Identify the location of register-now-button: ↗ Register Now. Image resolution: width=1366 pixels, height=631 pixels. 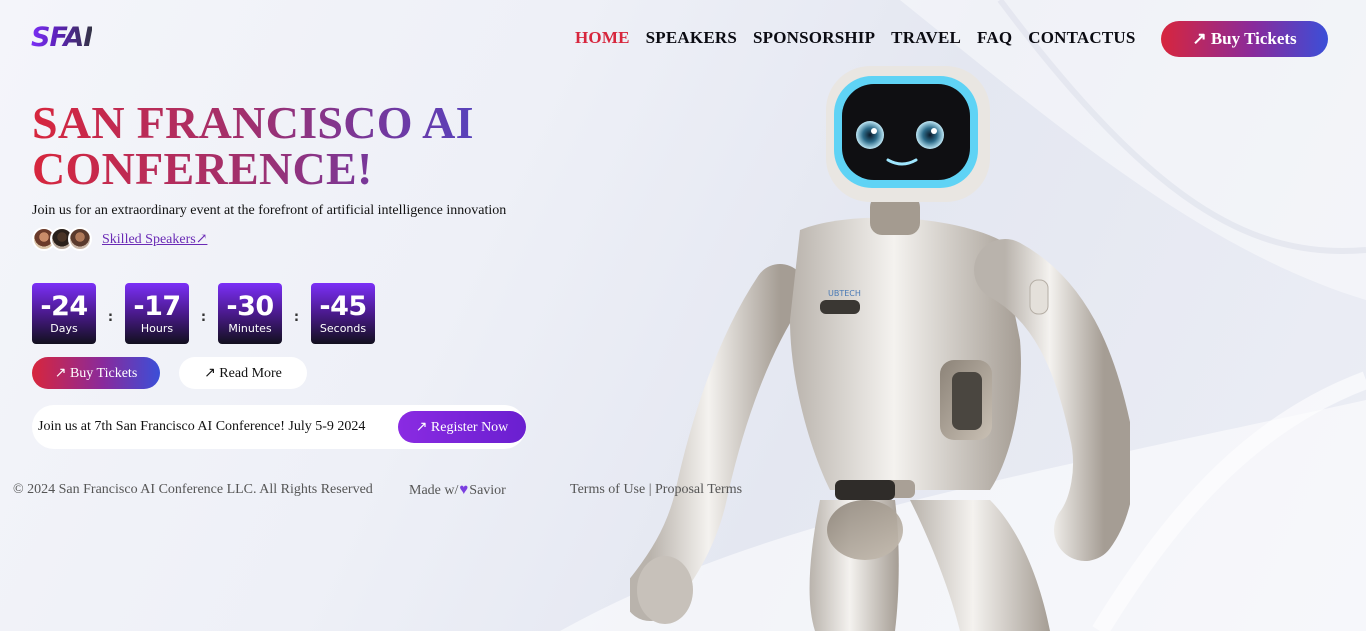
(462, 427).